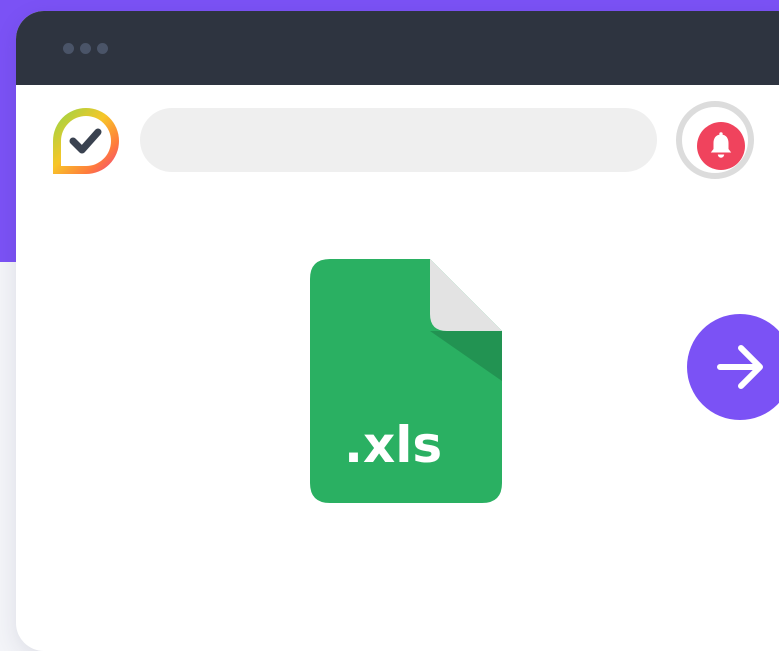 This screenshot has height=651, width=779. What do you see at coordinates (398, 140) in the screenshot?
I see `search-input` at bounding box center [398, 140].